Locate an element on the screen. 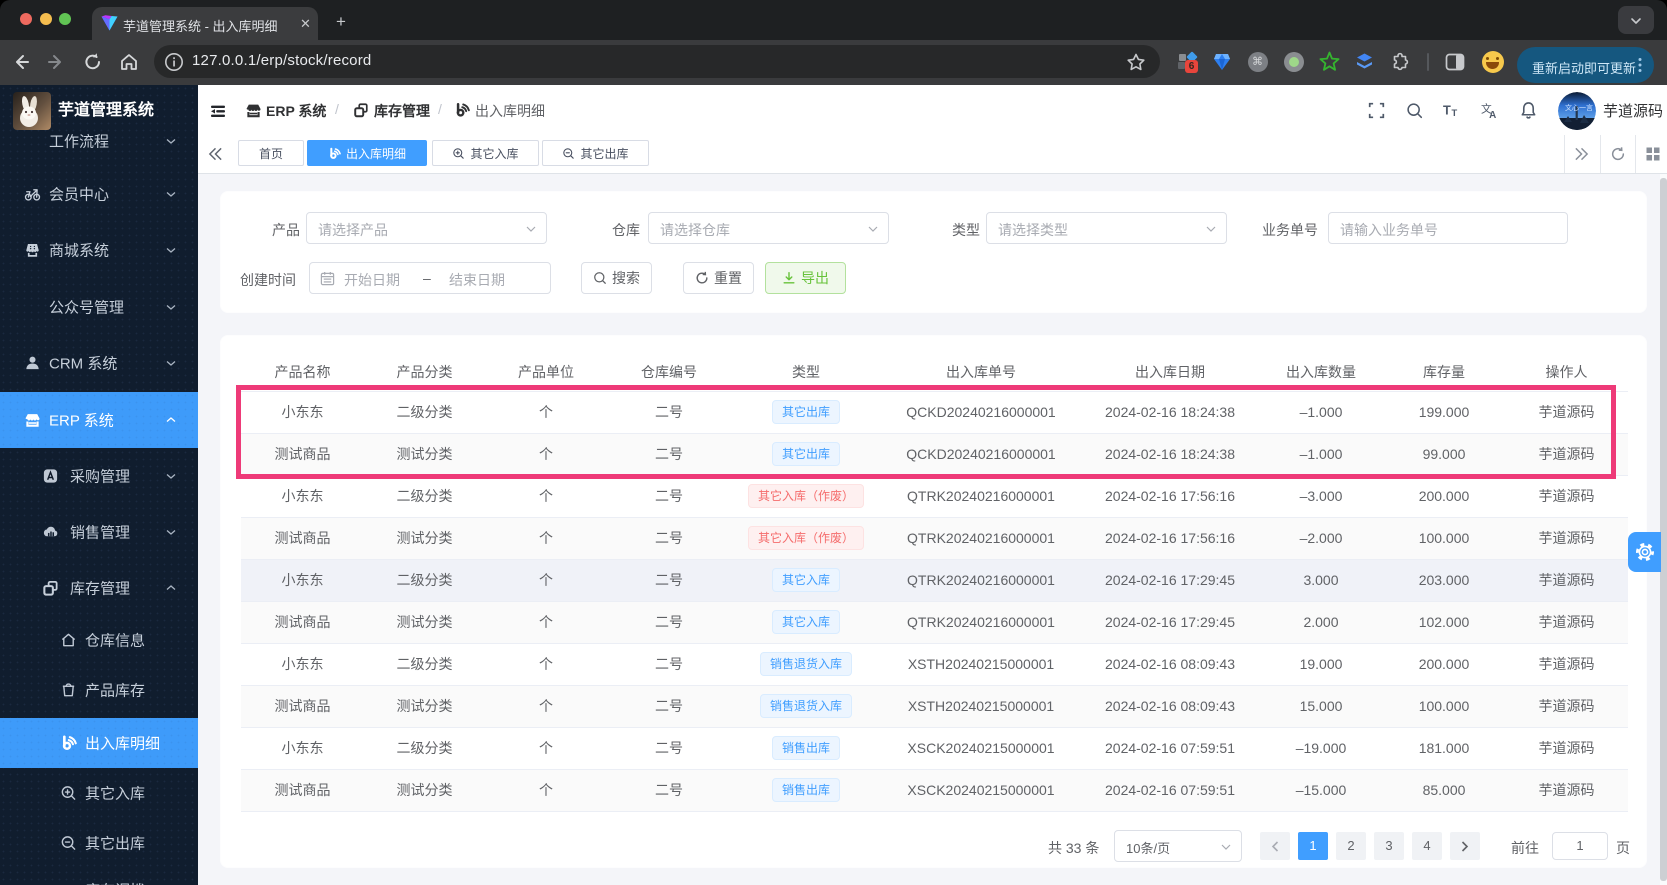 This screenshot has width=1667, height=885. svg-text: A is located at coordinates (1492, 114).